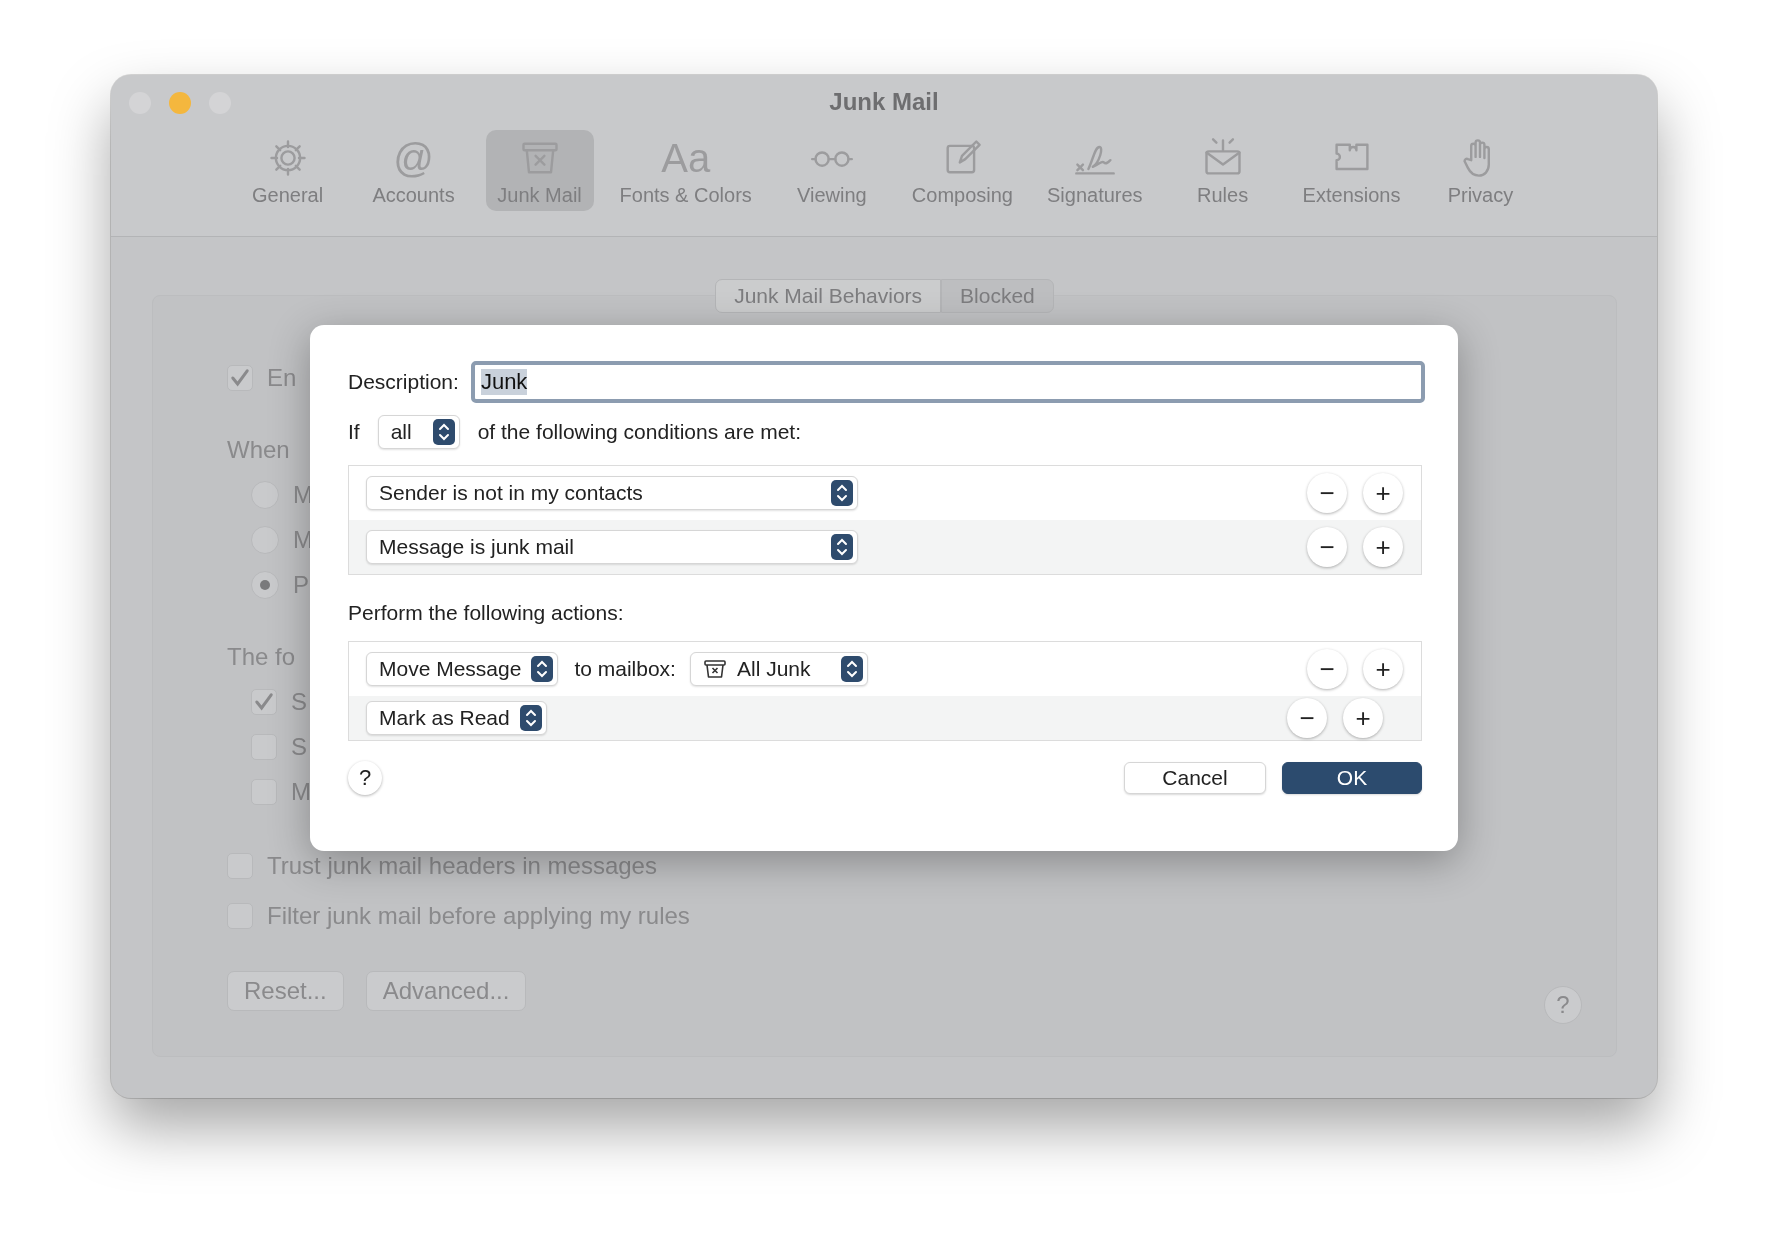  I want to click on mailbox-label: to mailbox:, so click(625, 669).